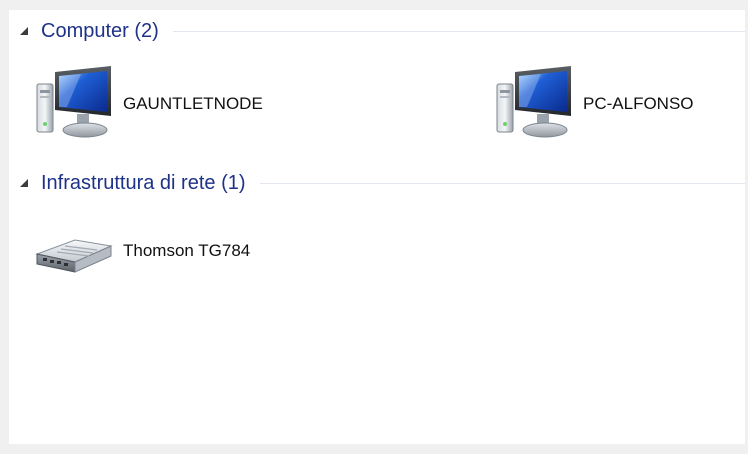 This screenshot has height=454, width=748. I want to click on network-item-label: GAUNTLETNODE, so click(193, 103).